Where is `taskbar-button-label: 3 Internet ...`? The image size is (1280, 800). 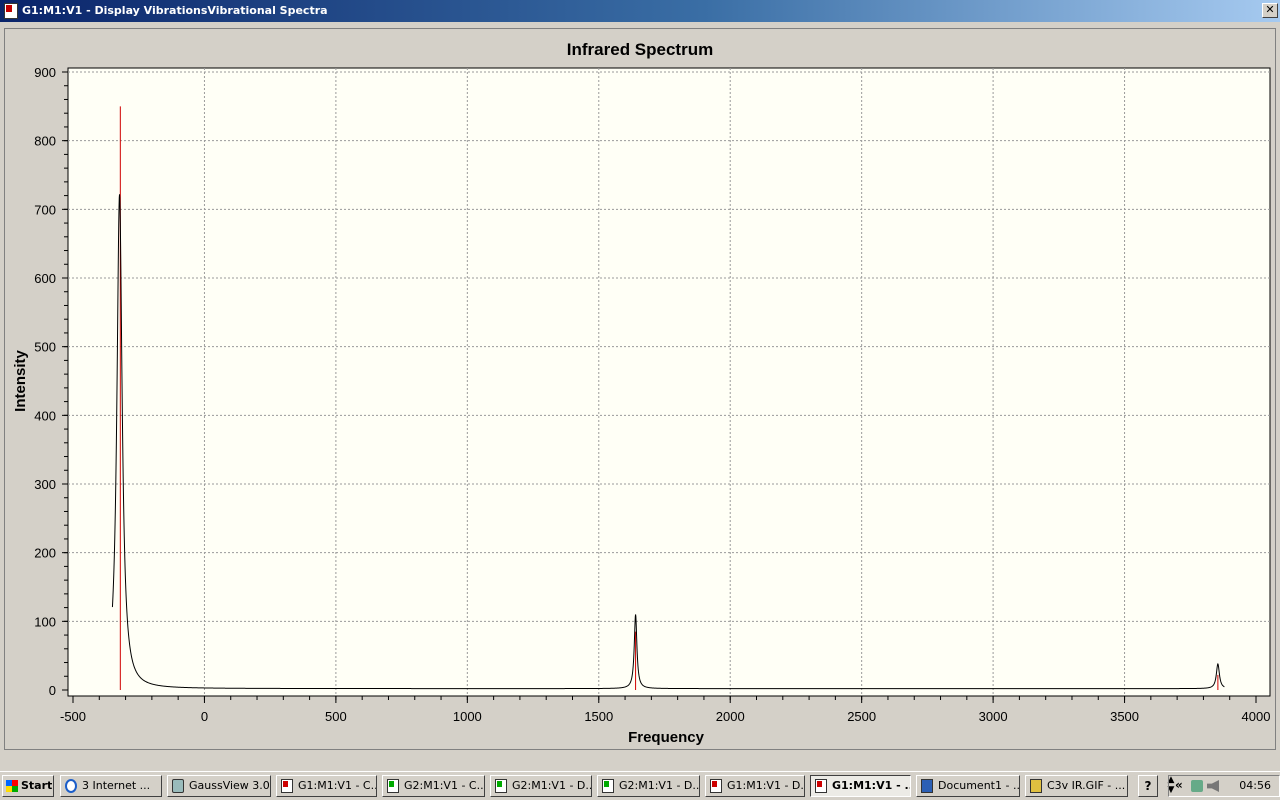
taskbar-button-label: 3 Internet ... is located at coordinates (116, 785).